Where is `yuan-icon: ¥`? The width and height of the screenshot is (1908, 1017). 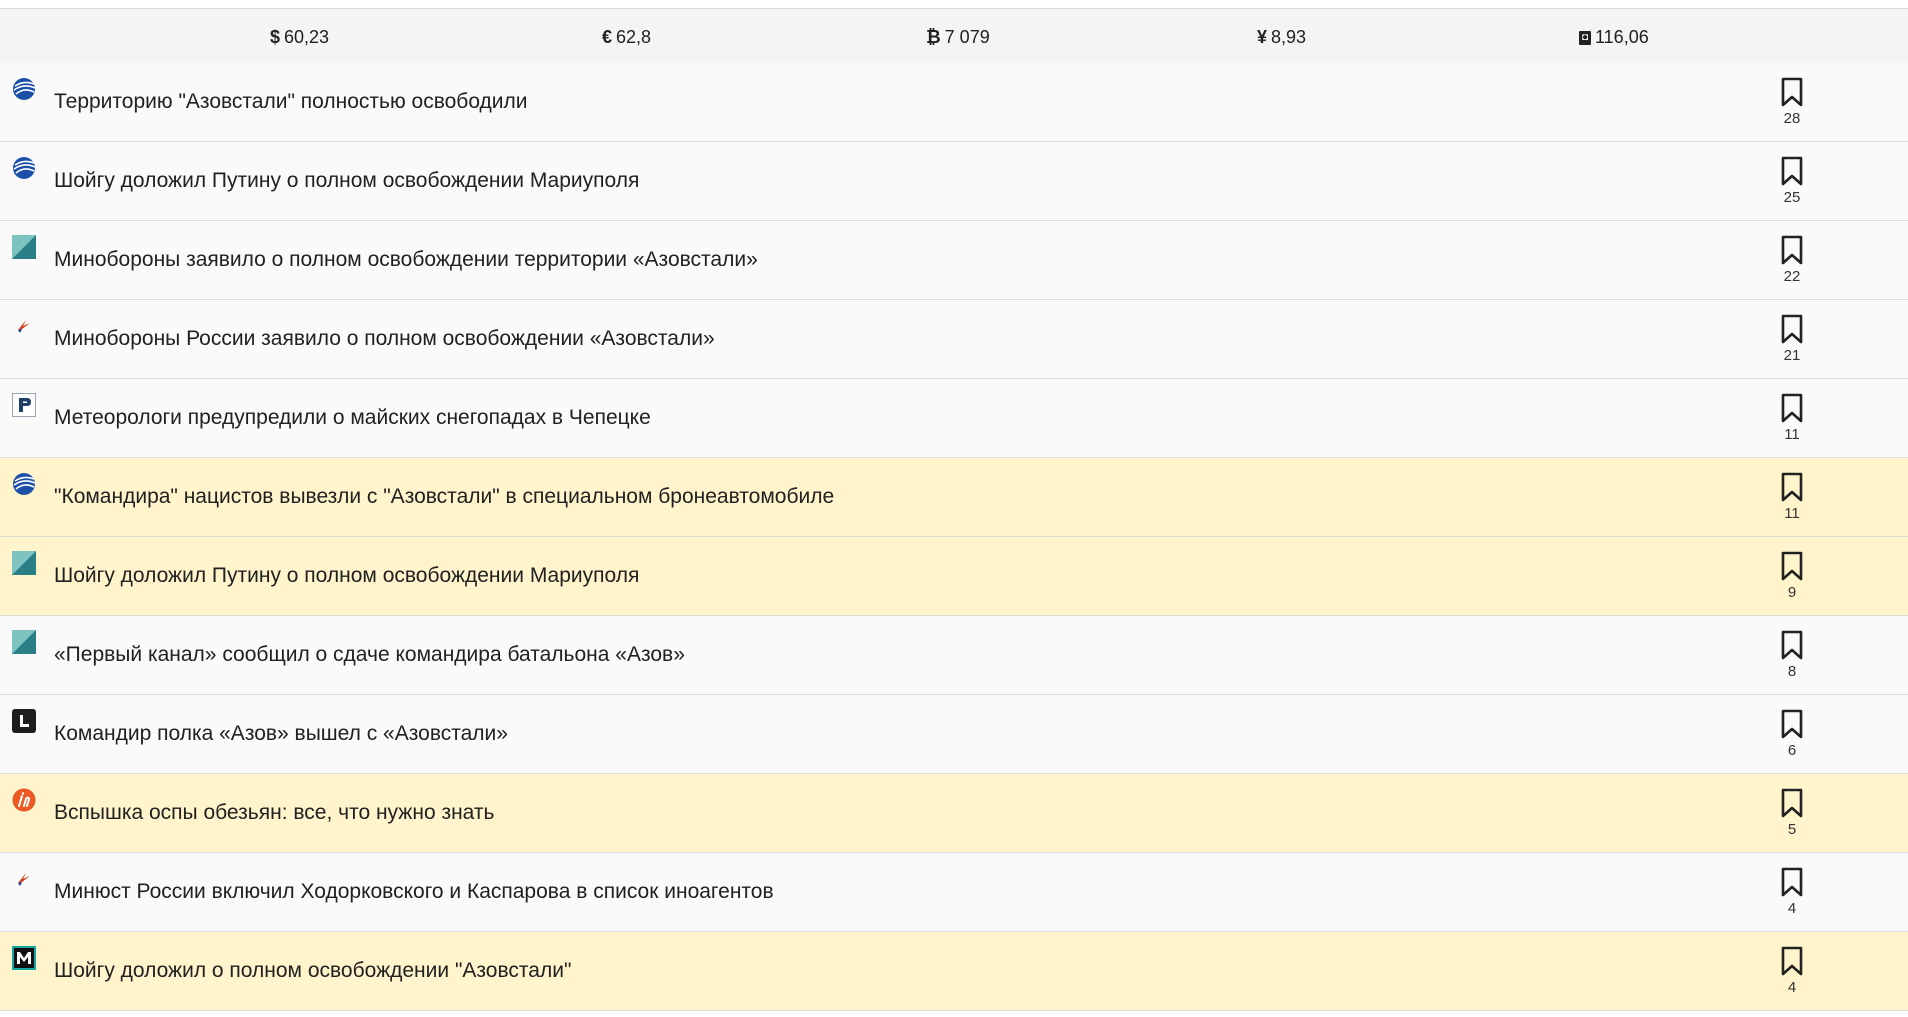
yuan-icon: ¥ is located at coordinates (1262, 37).